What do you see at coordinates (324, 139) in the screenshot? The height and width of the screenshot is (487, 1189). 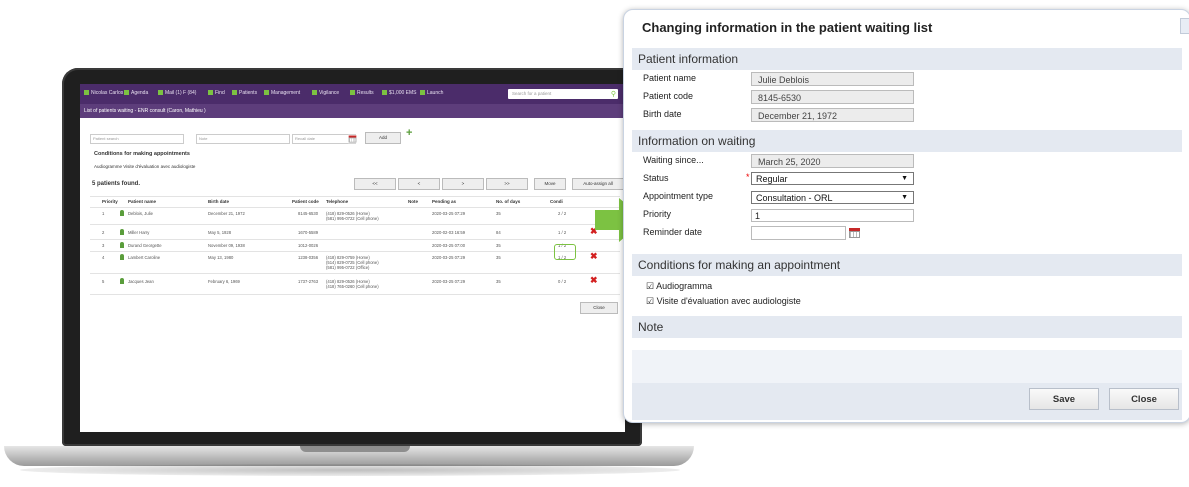 I see `recall-date-field: Recall date` at bounding box center [324, 139].